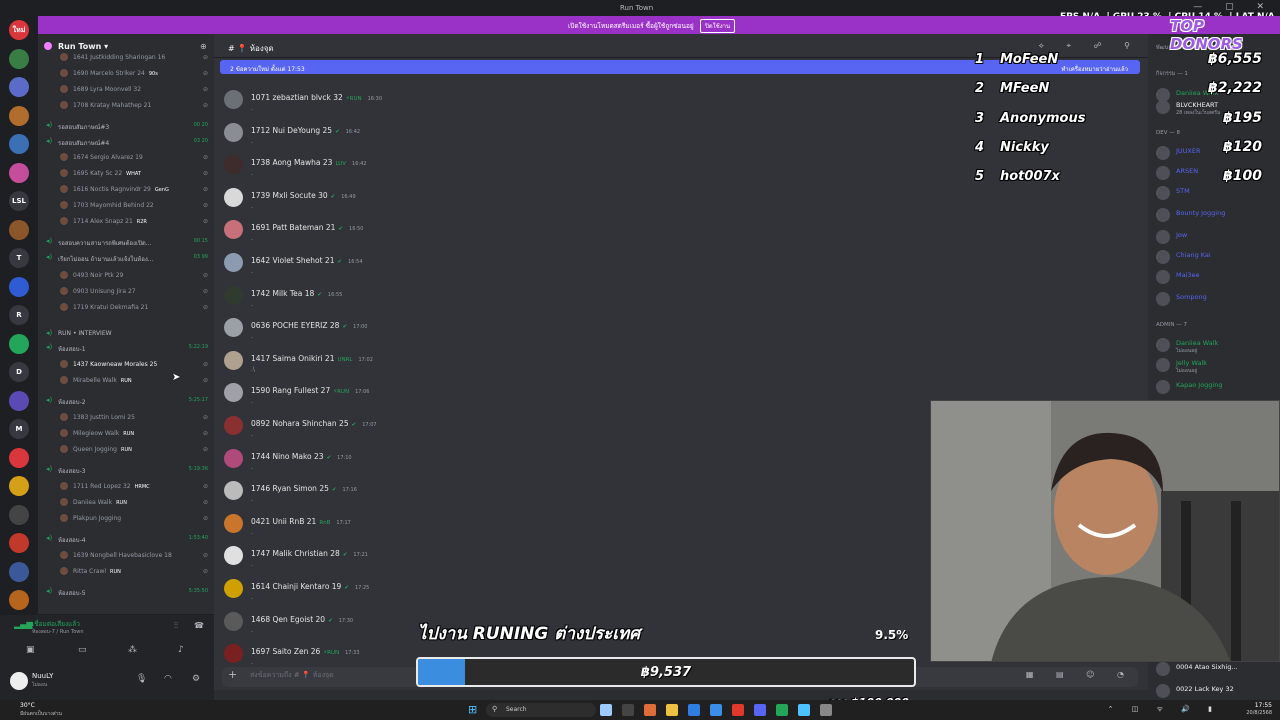 This screenshot has height=720, width=1280. Describe the element at coordinates (126, 539) in the screenshot. I see `voice-channel: ◂) ห้องสอบ-4 1:53:40` at that location.